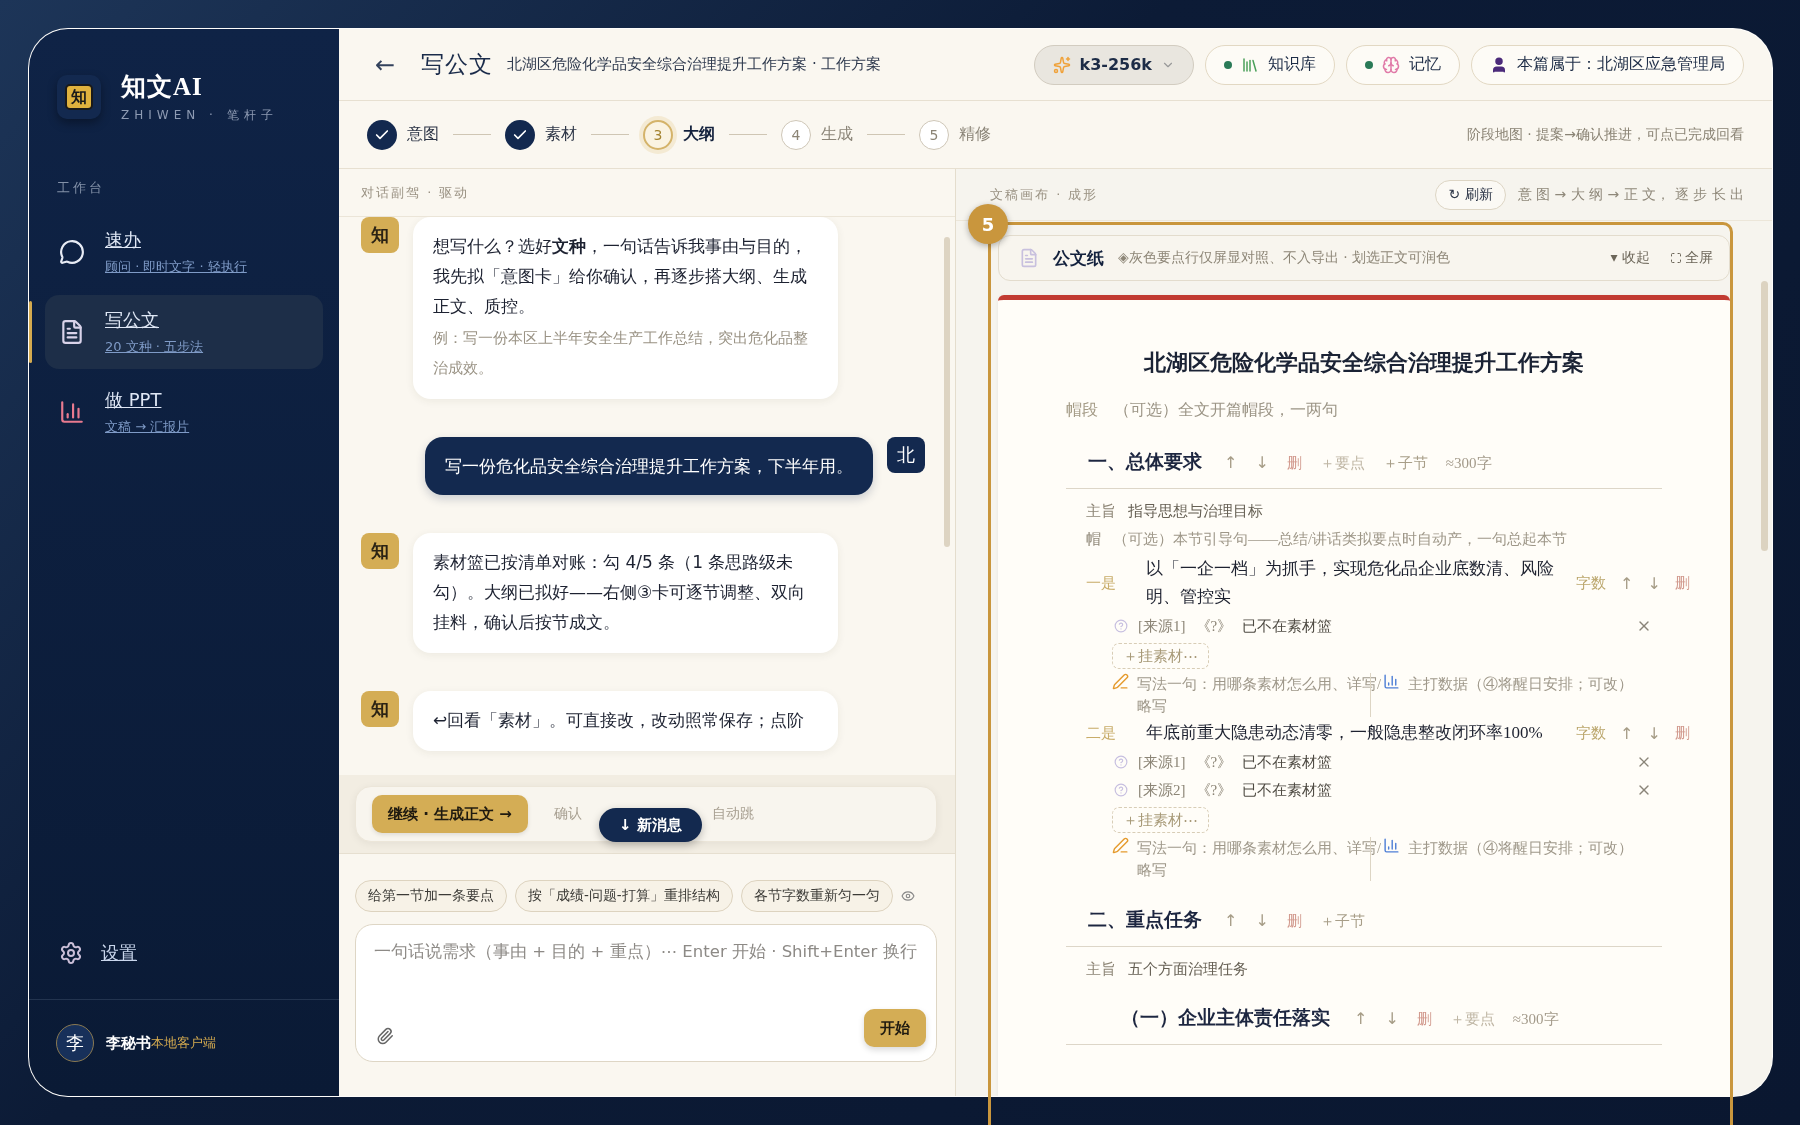  Describe the element at coordinates (154, 347) in the screenshot. I see `nav-subtitle: 20 文种 · 五步法` at that location.